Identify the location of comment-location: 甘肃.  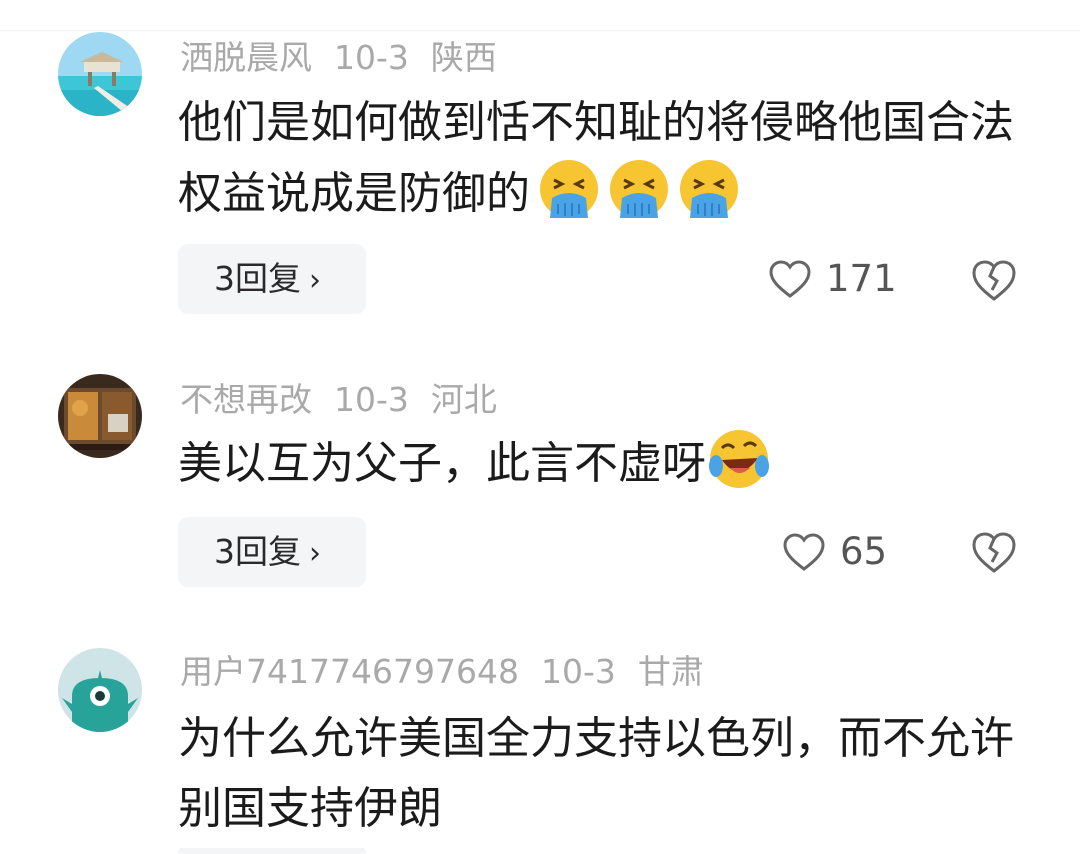
(670, 671).